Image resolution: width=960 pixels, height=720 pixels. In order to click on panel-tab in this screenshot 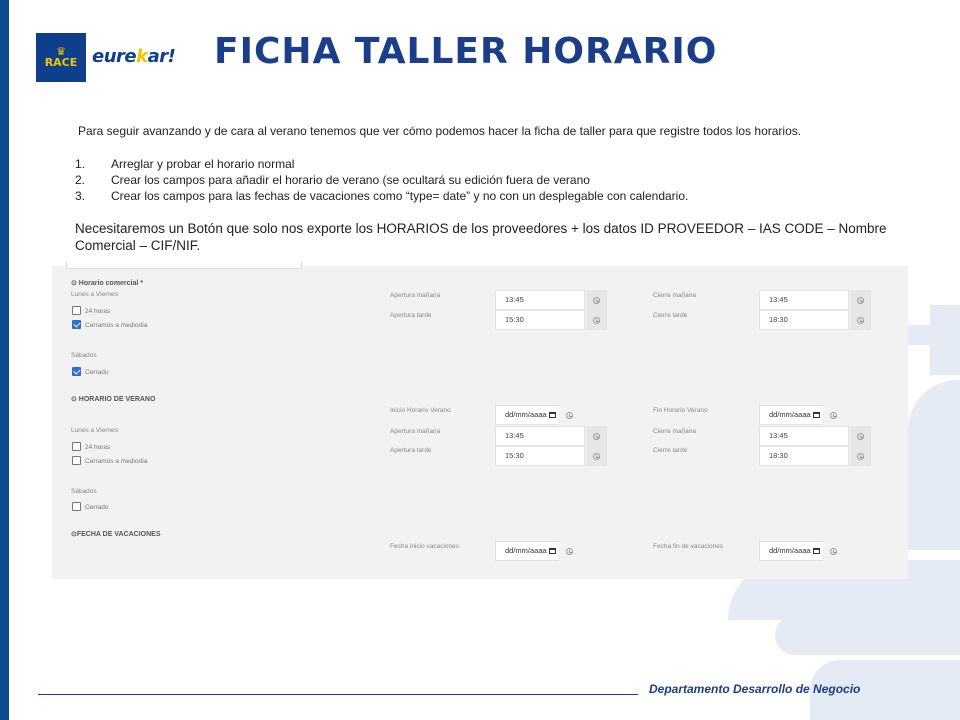, I will do `click(184, 265)`.